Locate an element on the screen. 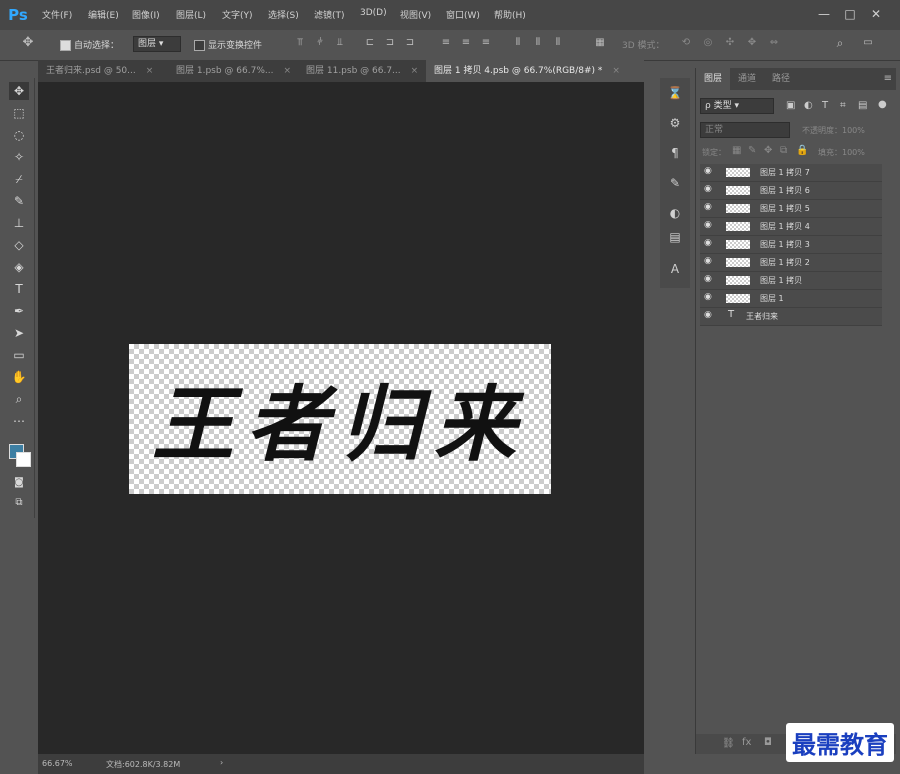 This screenshot has height=774, width=900. menu-window: 窗口(W) is located at coordinates (463, 14).